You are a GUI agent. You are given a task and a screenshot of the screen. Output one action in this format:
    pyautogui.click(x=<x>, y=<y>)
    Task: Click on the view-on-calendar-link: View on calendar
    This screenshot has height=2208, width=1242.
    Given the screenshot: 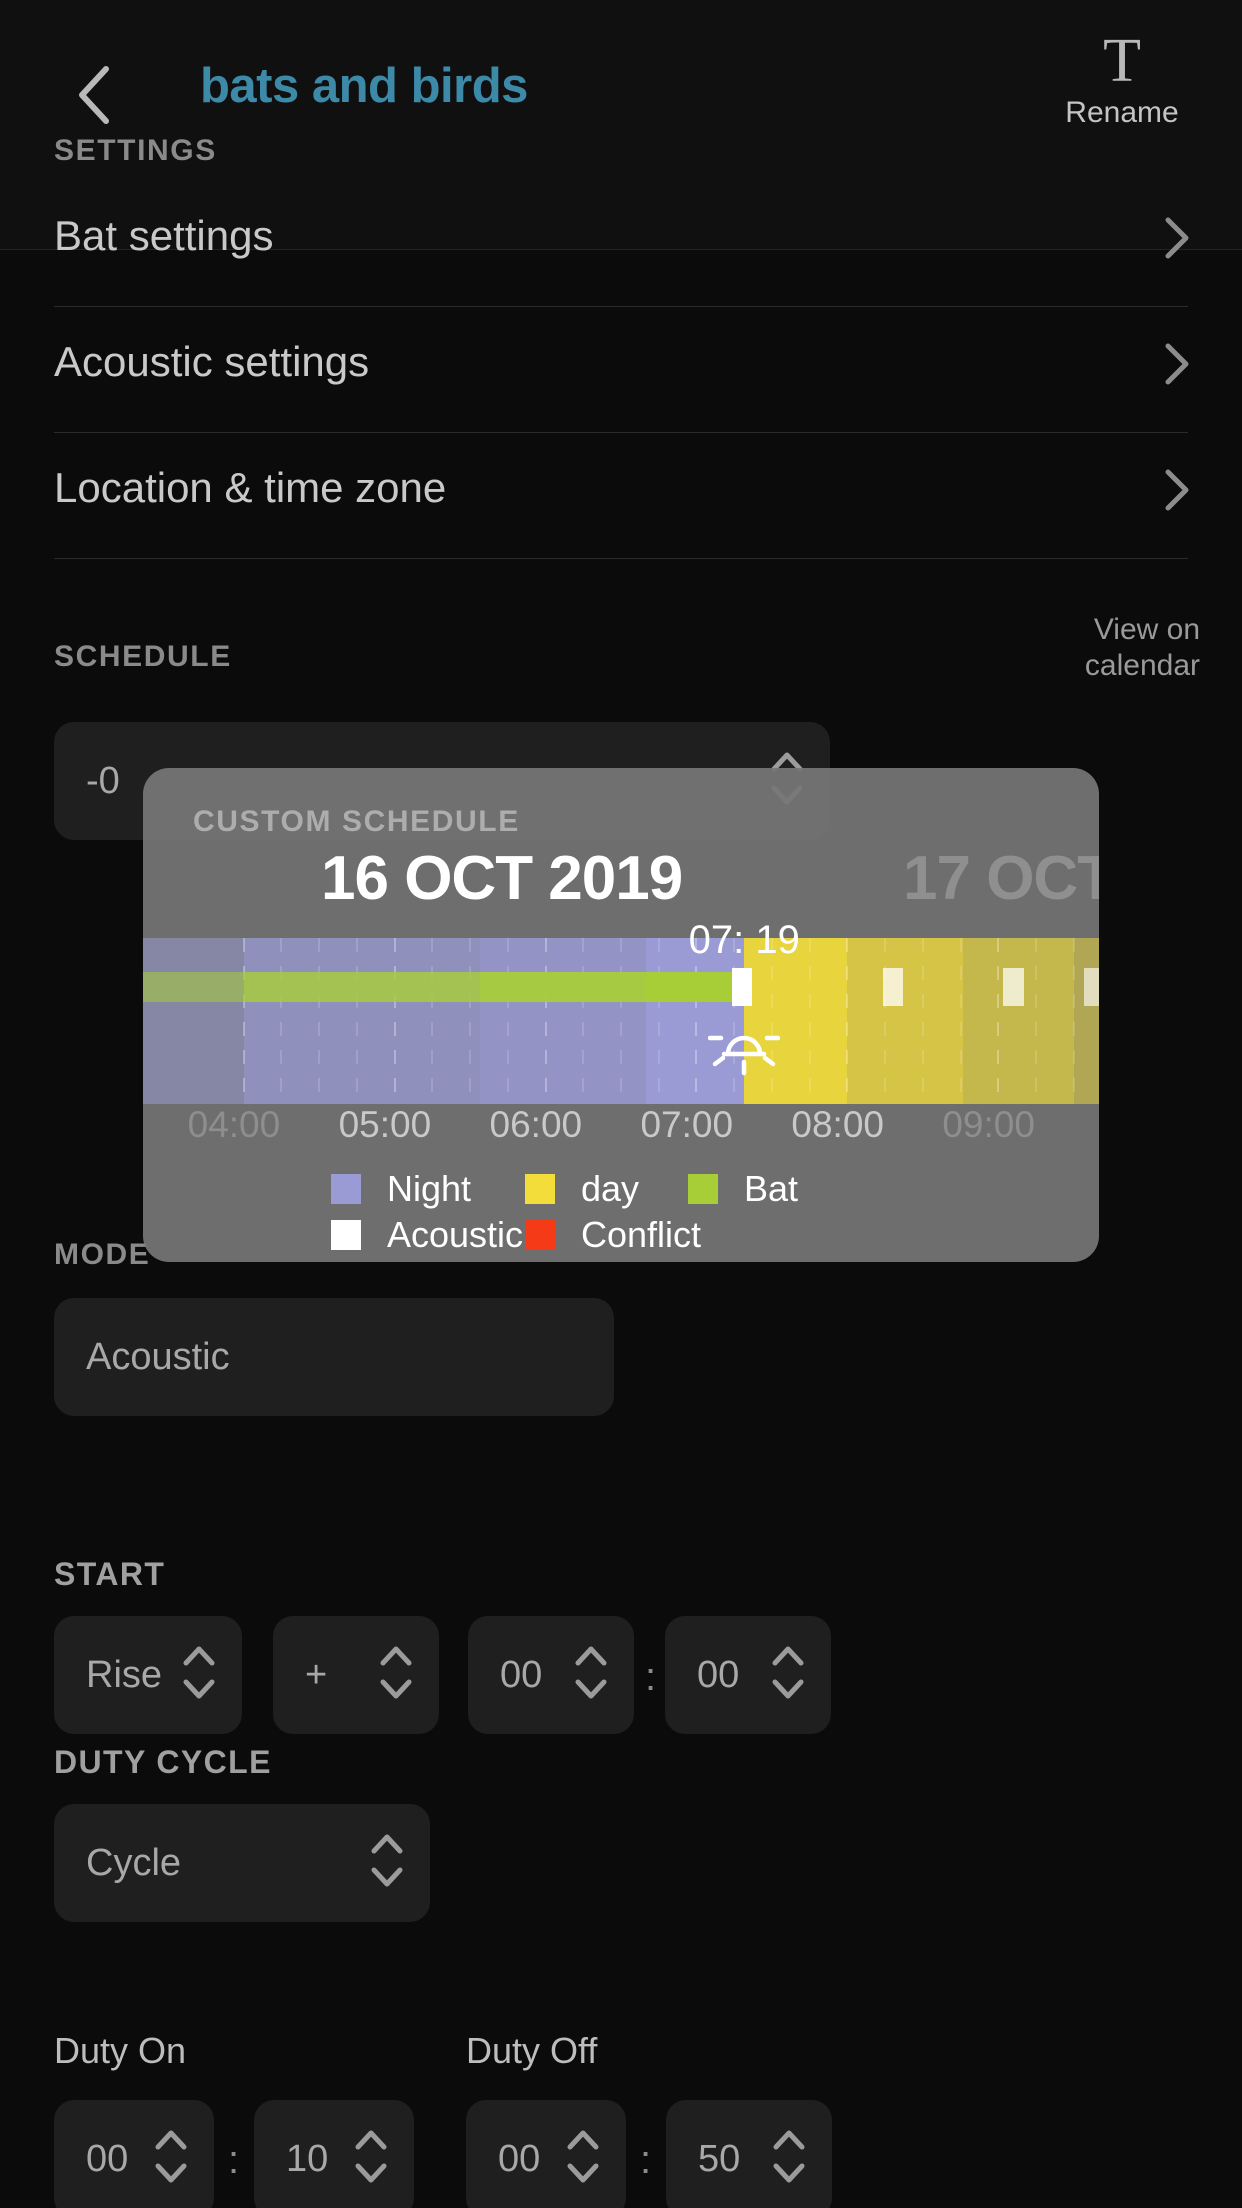 What is the action you would take?
    pyautogui.click(x=1090, y=648)
    